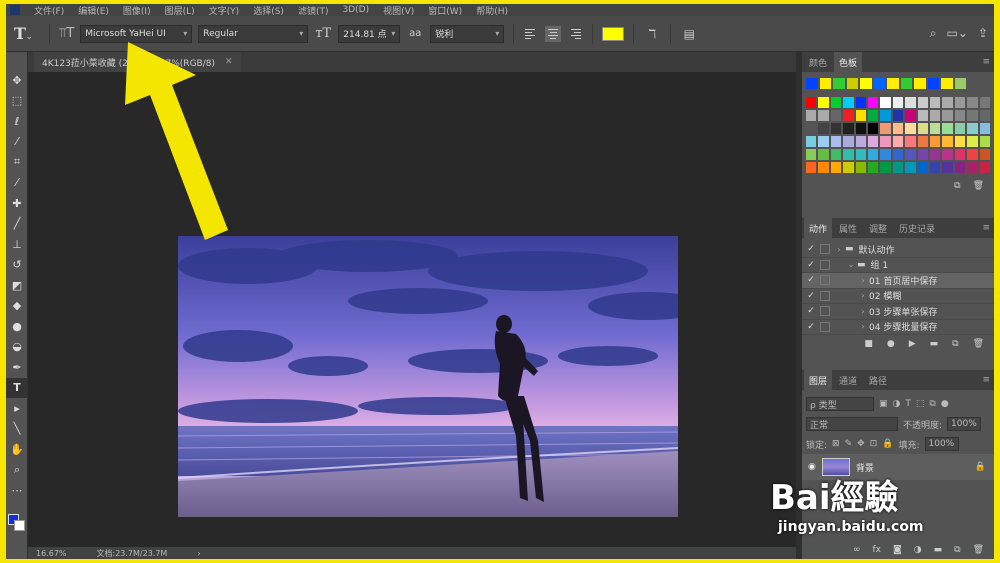 This screenshot has height=563, width=1000. Describe the element at coordinates (253, 33) in the screenshot. I see `font-style-select: Regular ▾` at that location.